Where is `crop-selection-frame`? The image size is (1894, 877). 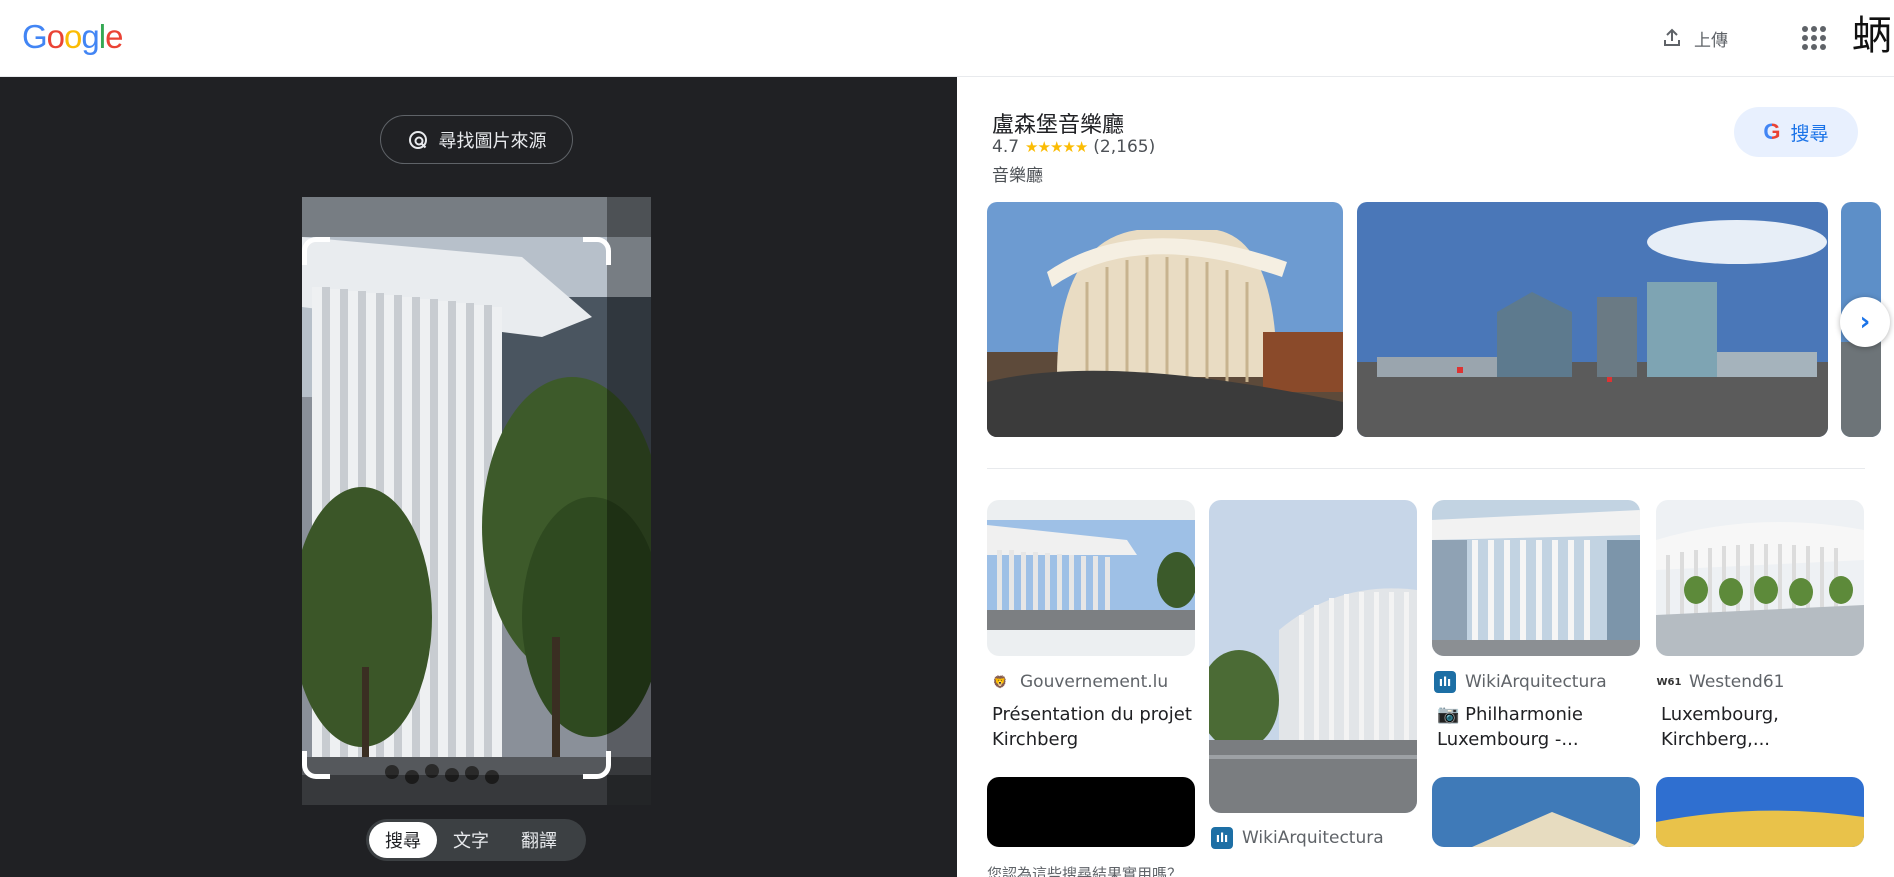 crop-selection-frame is located at coordinates (456, 508).